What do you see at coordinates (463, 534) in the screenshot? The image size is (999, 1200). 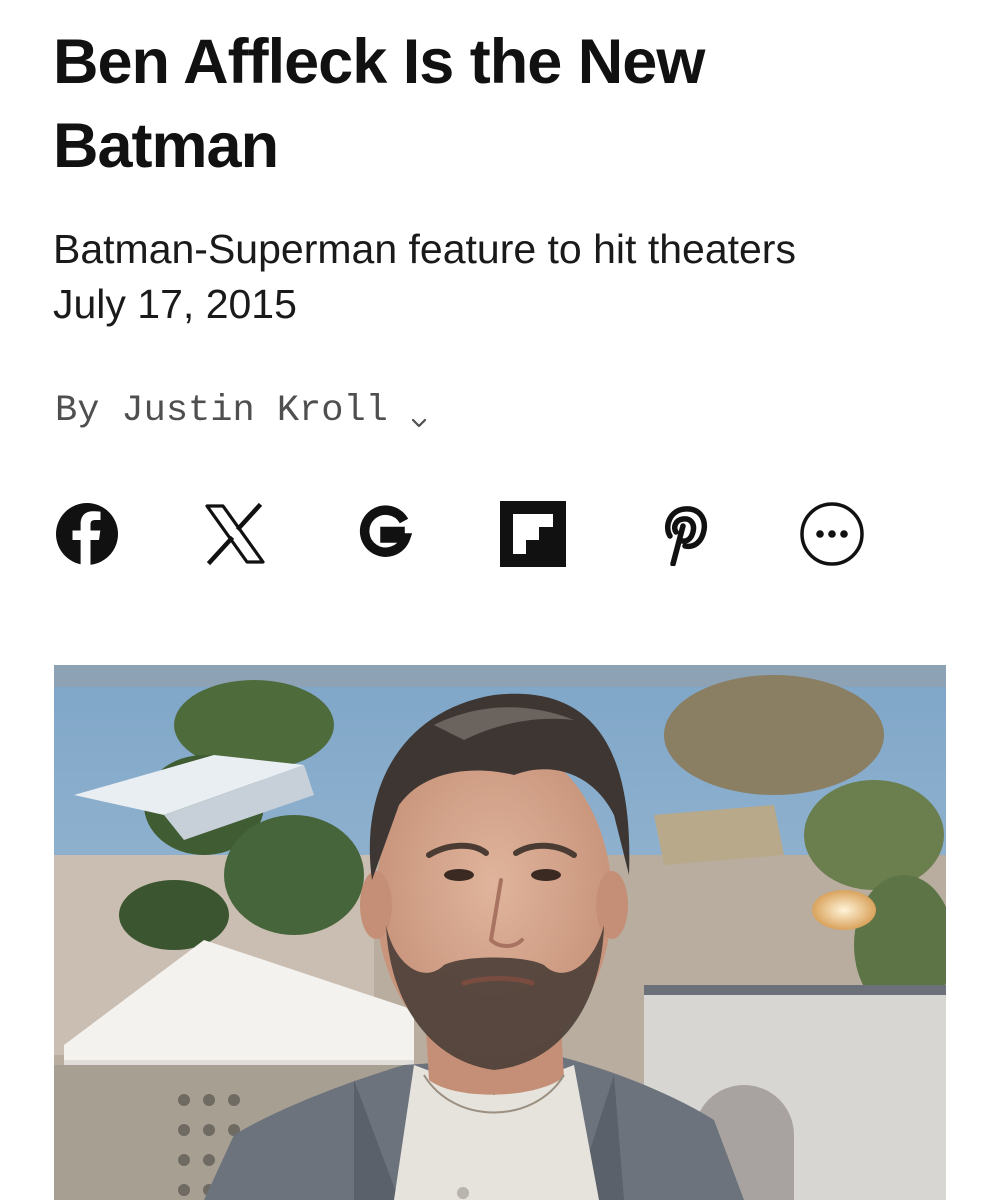 I see `share-bar` at bounding box center [463, 534].